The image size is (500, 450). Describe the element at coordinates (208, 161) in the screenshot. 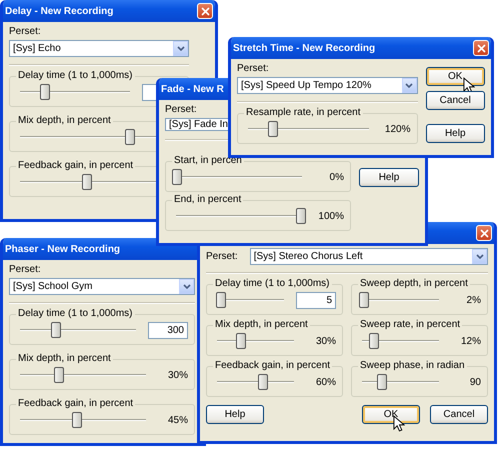

I see `group-label: Start, in percen` at that location.